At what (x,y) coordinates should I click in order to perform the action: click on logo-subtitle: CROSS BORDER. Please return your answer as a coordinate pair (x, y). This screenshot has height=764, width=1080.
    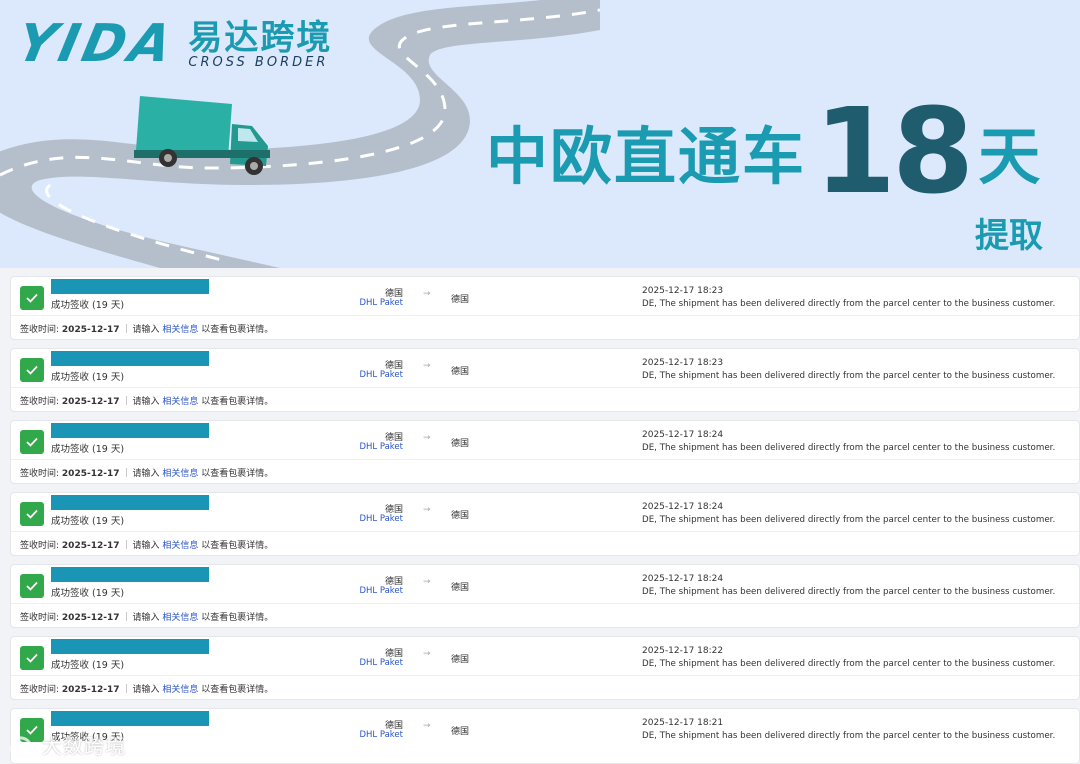
    Looking at the image, I should click on (258, 62).